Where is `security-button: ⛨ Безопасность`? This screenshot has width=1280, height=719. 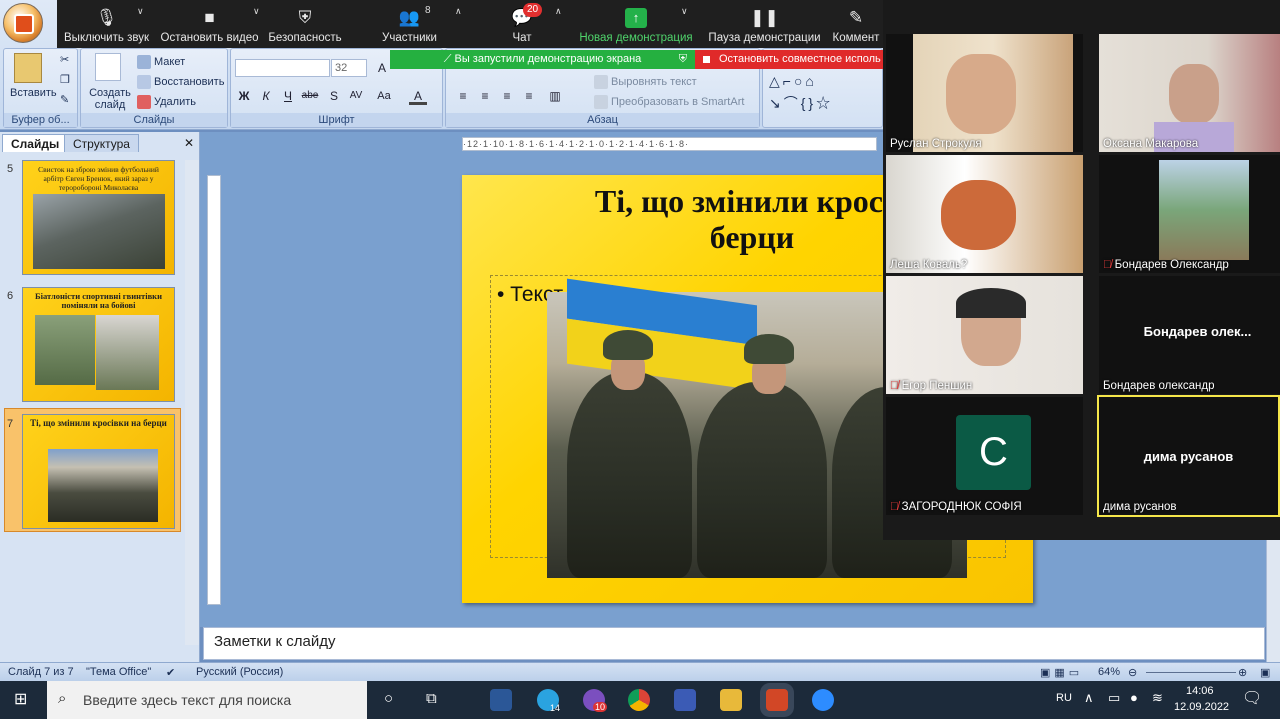 security-button: ⛨ Безопасность is located at coordinates (305, 24).